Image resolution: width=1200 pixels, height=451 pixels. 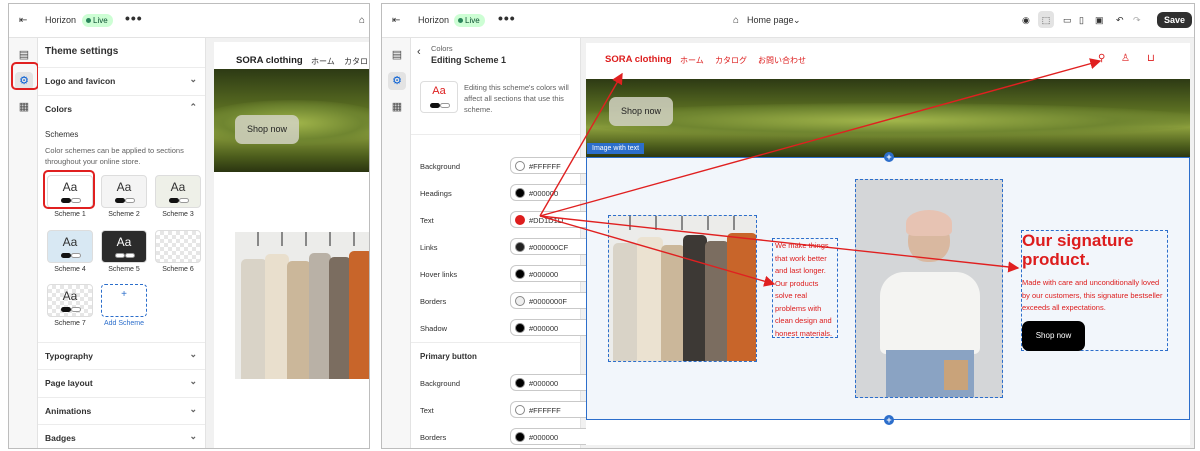 What do you see at coordinates (82, 51) in the screenshot?
I see `panel-title: Theme settings` at bounding box center [82, 51].